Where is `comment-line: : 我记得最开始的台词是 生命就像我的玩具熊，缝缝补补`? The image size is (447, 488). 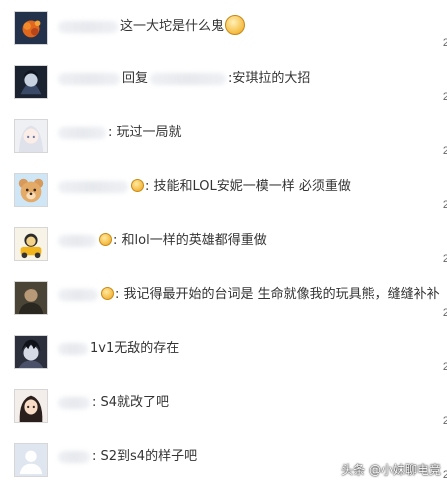 comment-line: : 我记得最开始的台词是 生命就像我的玩具熊，缝缝补补 is located at coordinates (249, 295).